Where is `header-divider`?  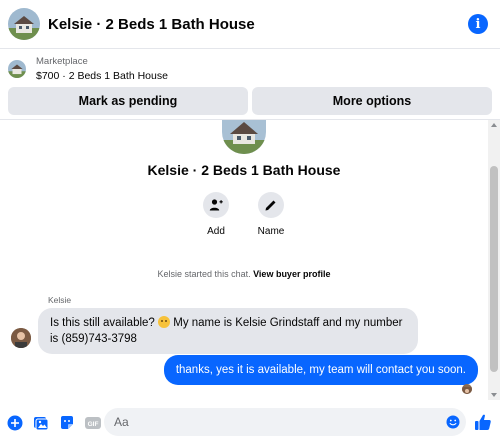 header-divider is located at coordinates (250, 48).